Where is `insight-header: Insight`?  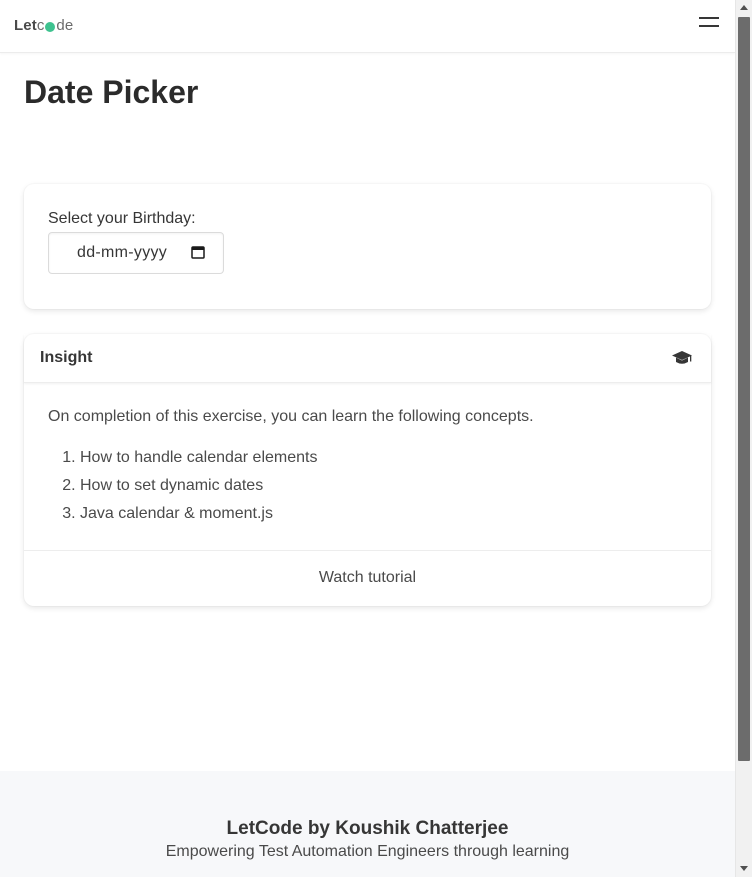
insight-header: Insight is located at coordinates (367, 358).